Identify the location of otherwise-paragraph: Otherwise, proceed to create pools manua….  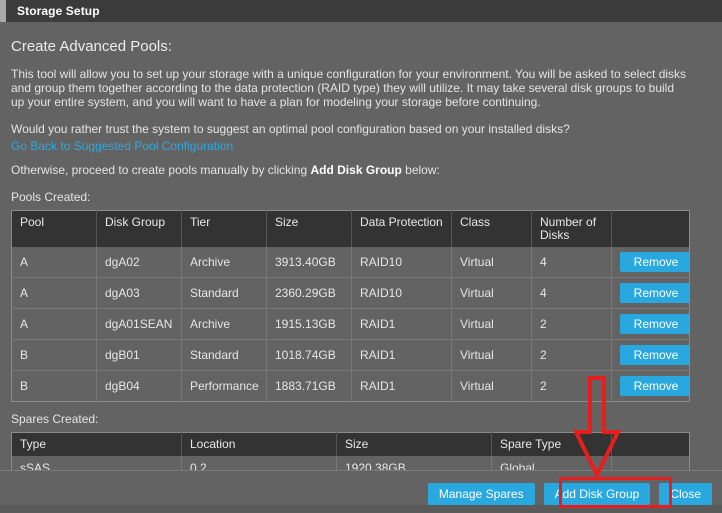
(349, 170).